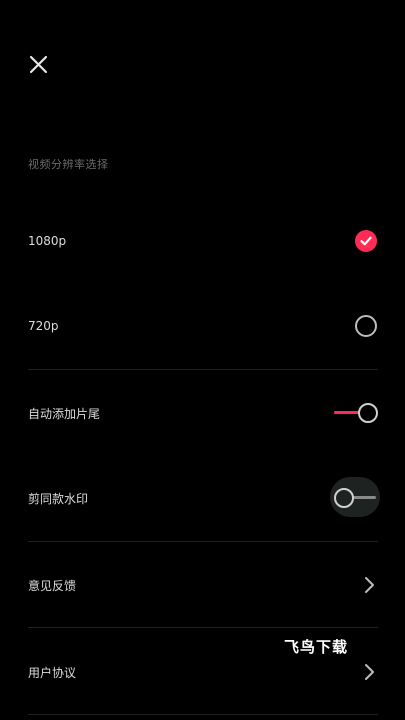  I want to click on watermark-label: 剪同款水印, so click(58, 498).